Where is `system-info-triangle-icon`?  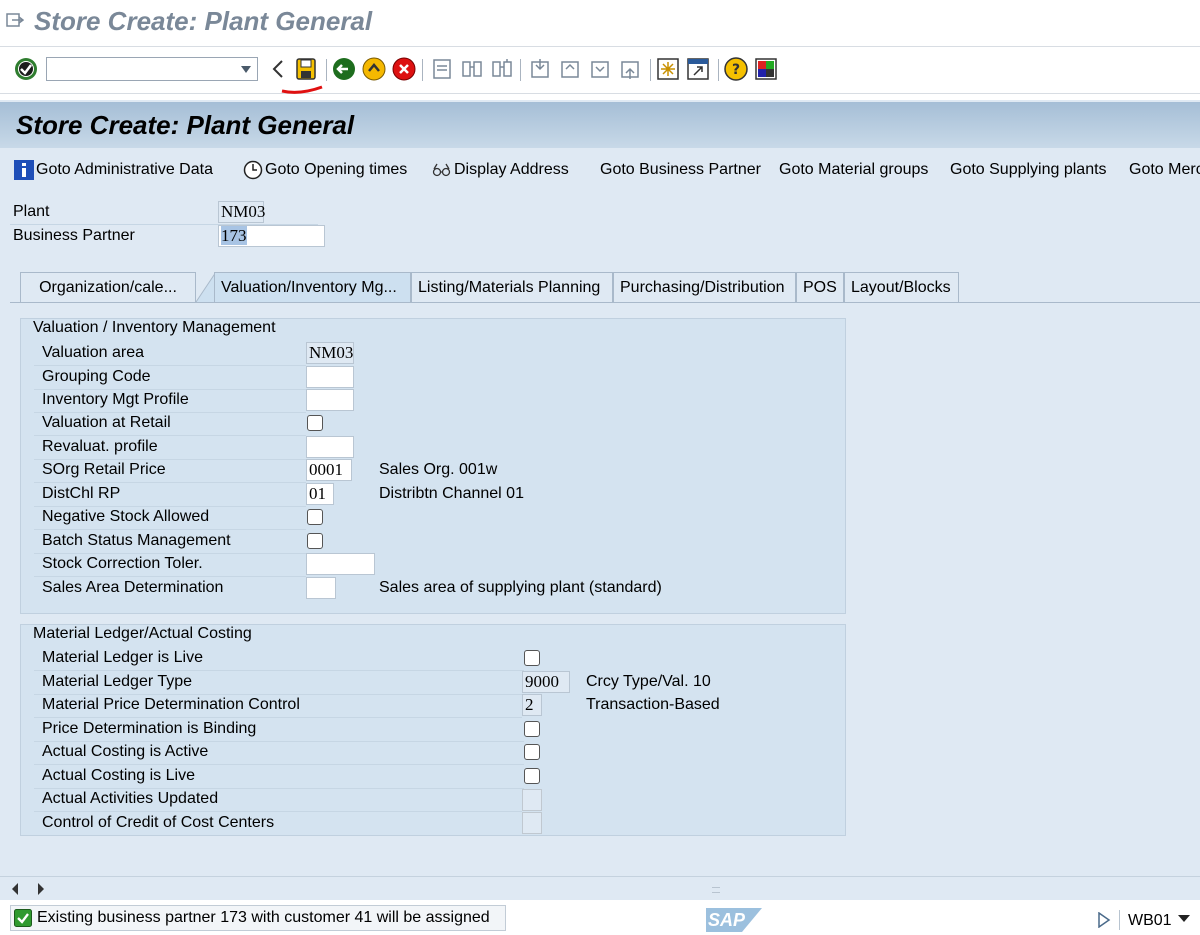
system-info-triangle-icon is located at coordinates (1104, 920).